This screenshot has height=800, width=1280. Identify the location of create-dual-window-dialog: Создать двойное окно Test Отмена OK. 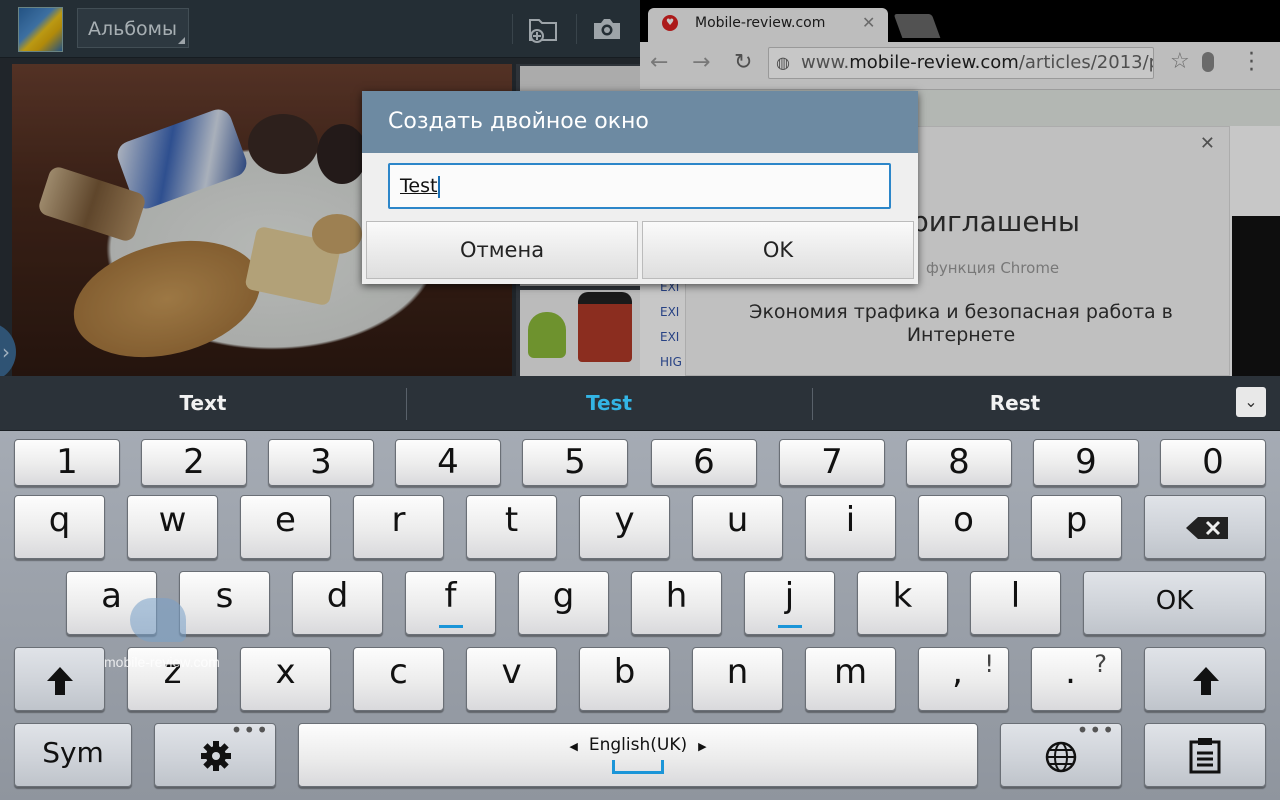
(640, 187).